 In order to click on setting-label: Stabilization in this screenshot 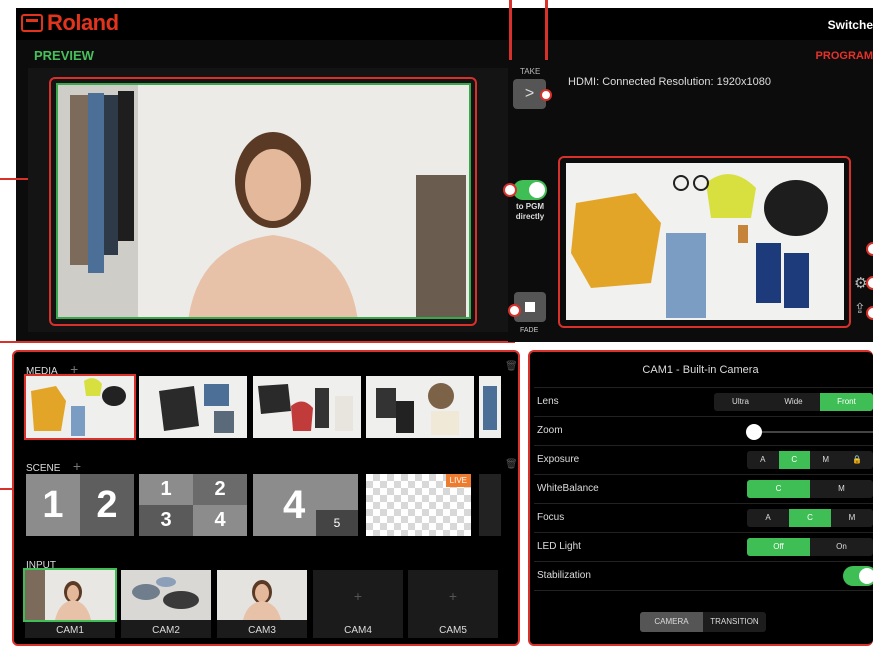, I will do `click(564, 575)`.